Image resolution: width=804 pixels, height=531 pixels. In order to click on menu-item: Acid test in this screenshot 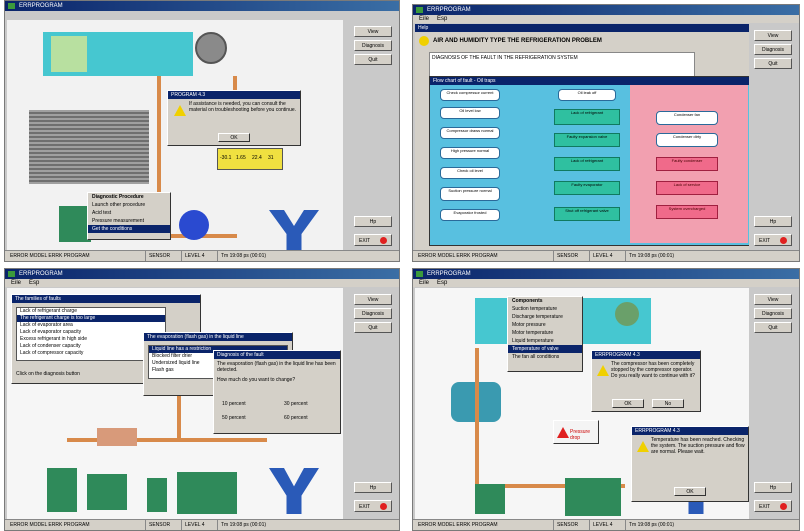, I will do `click(129, 213)`.